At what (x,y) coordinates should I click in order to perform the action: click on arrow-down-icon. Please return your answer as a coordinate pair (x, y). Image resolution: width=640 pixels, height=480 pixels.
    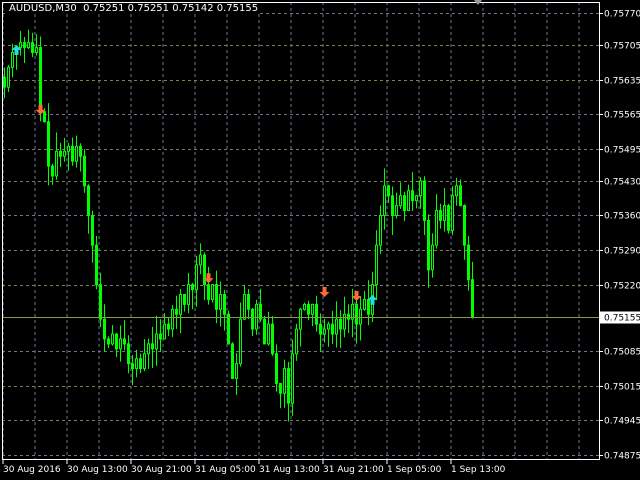
    Looking at the image, I should click on (324, 292).